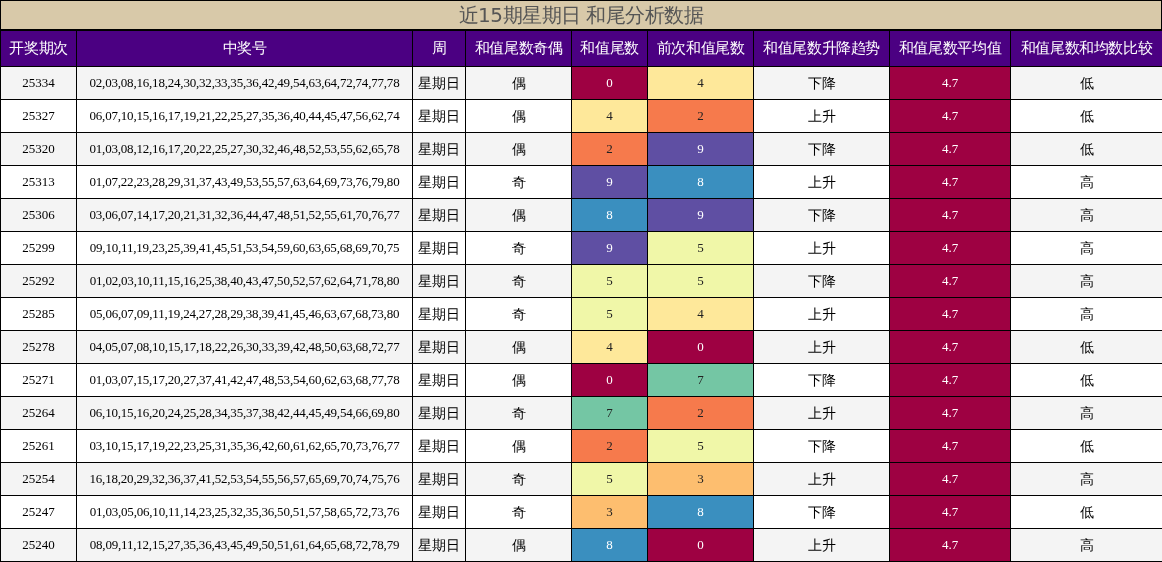  What do you see at coordinates (700, 215) in the screenshot?
I see `previous-tail-cell: 9` at bounding box center [700, 215].